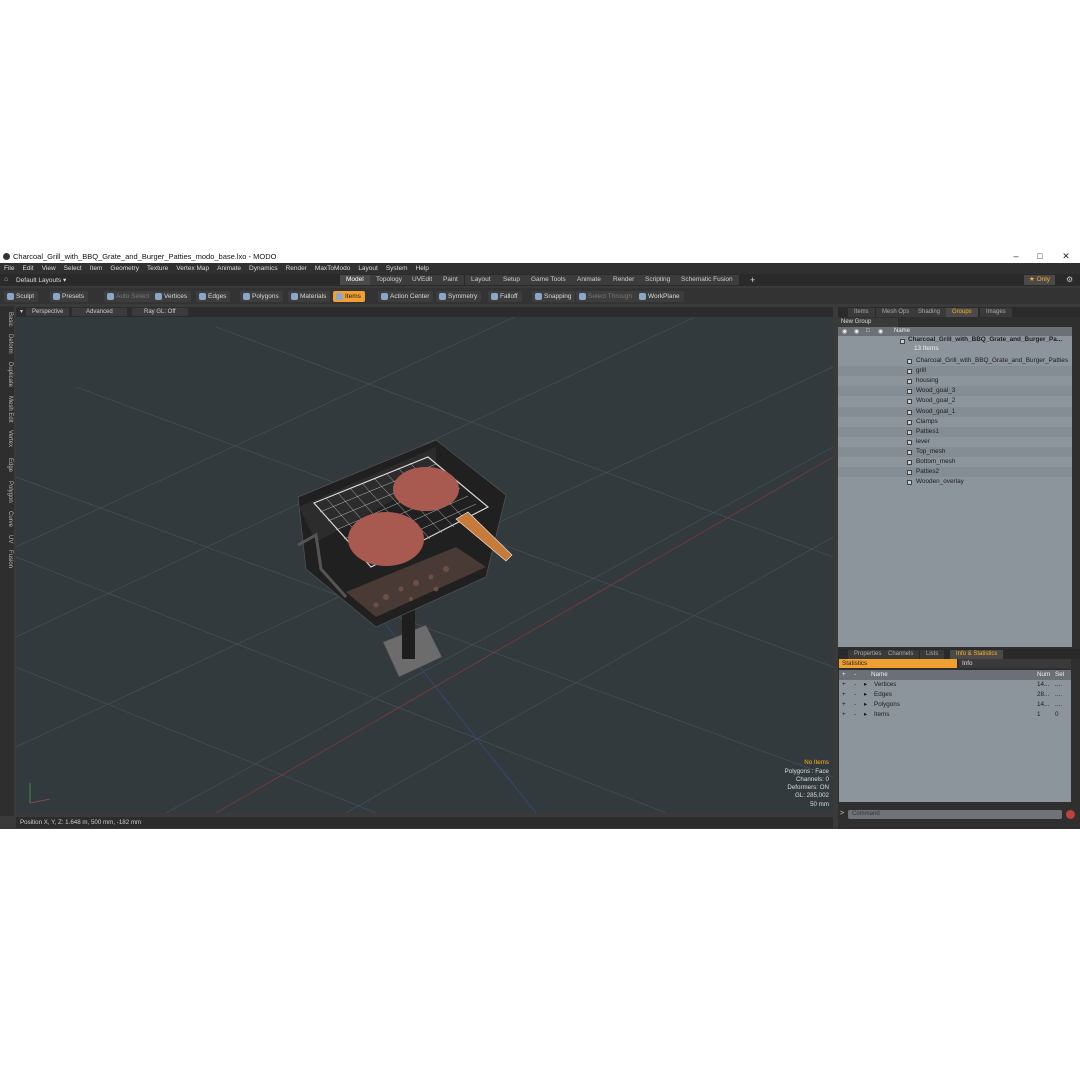 The image size is (1080, 1080). I want to click on toolbar-items: Items, so click(349, 296).